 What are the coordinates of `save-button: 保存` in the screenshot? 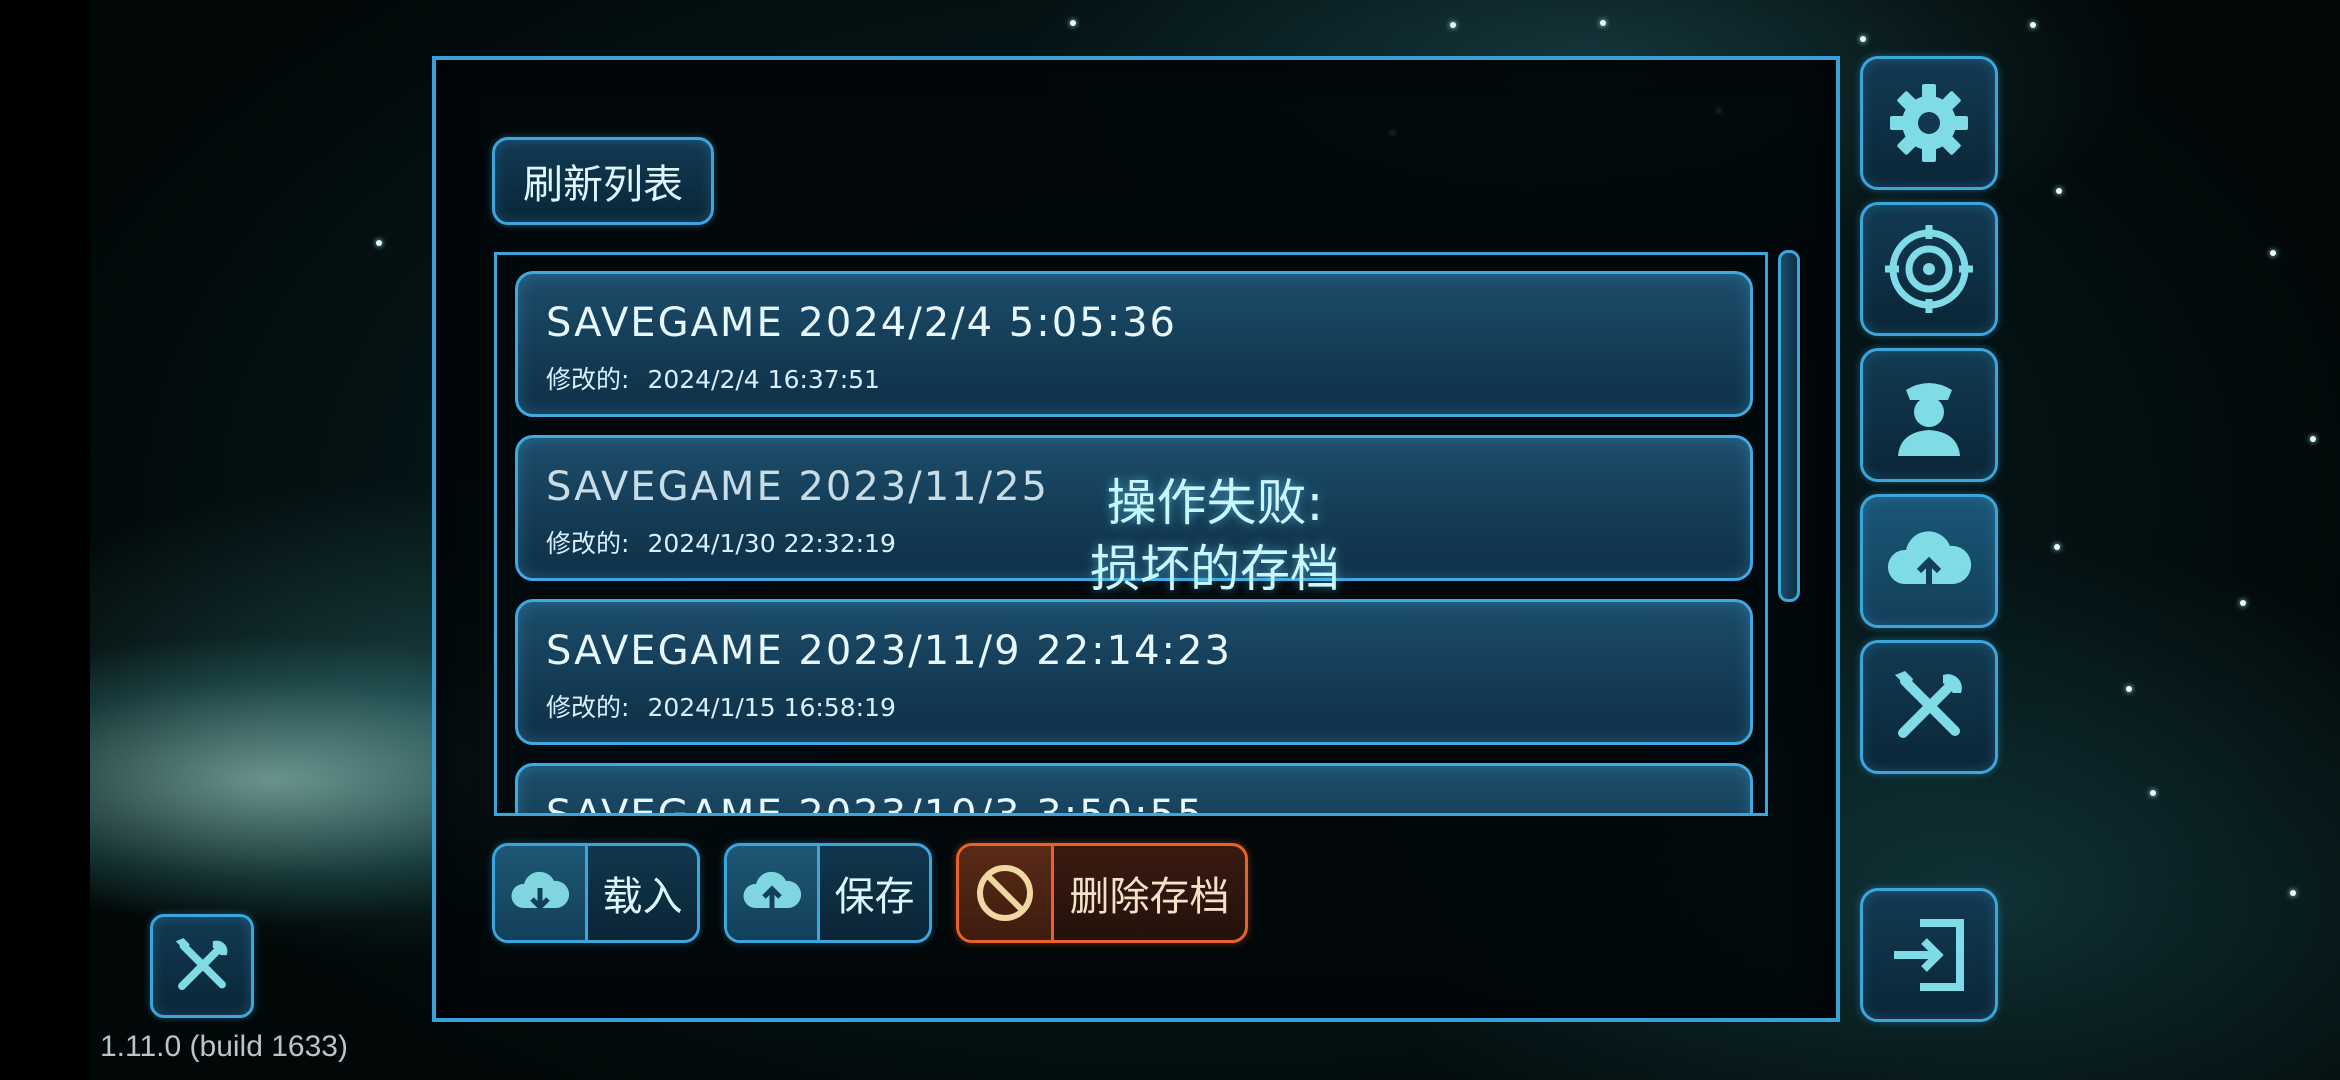 It's located at (828, 893).